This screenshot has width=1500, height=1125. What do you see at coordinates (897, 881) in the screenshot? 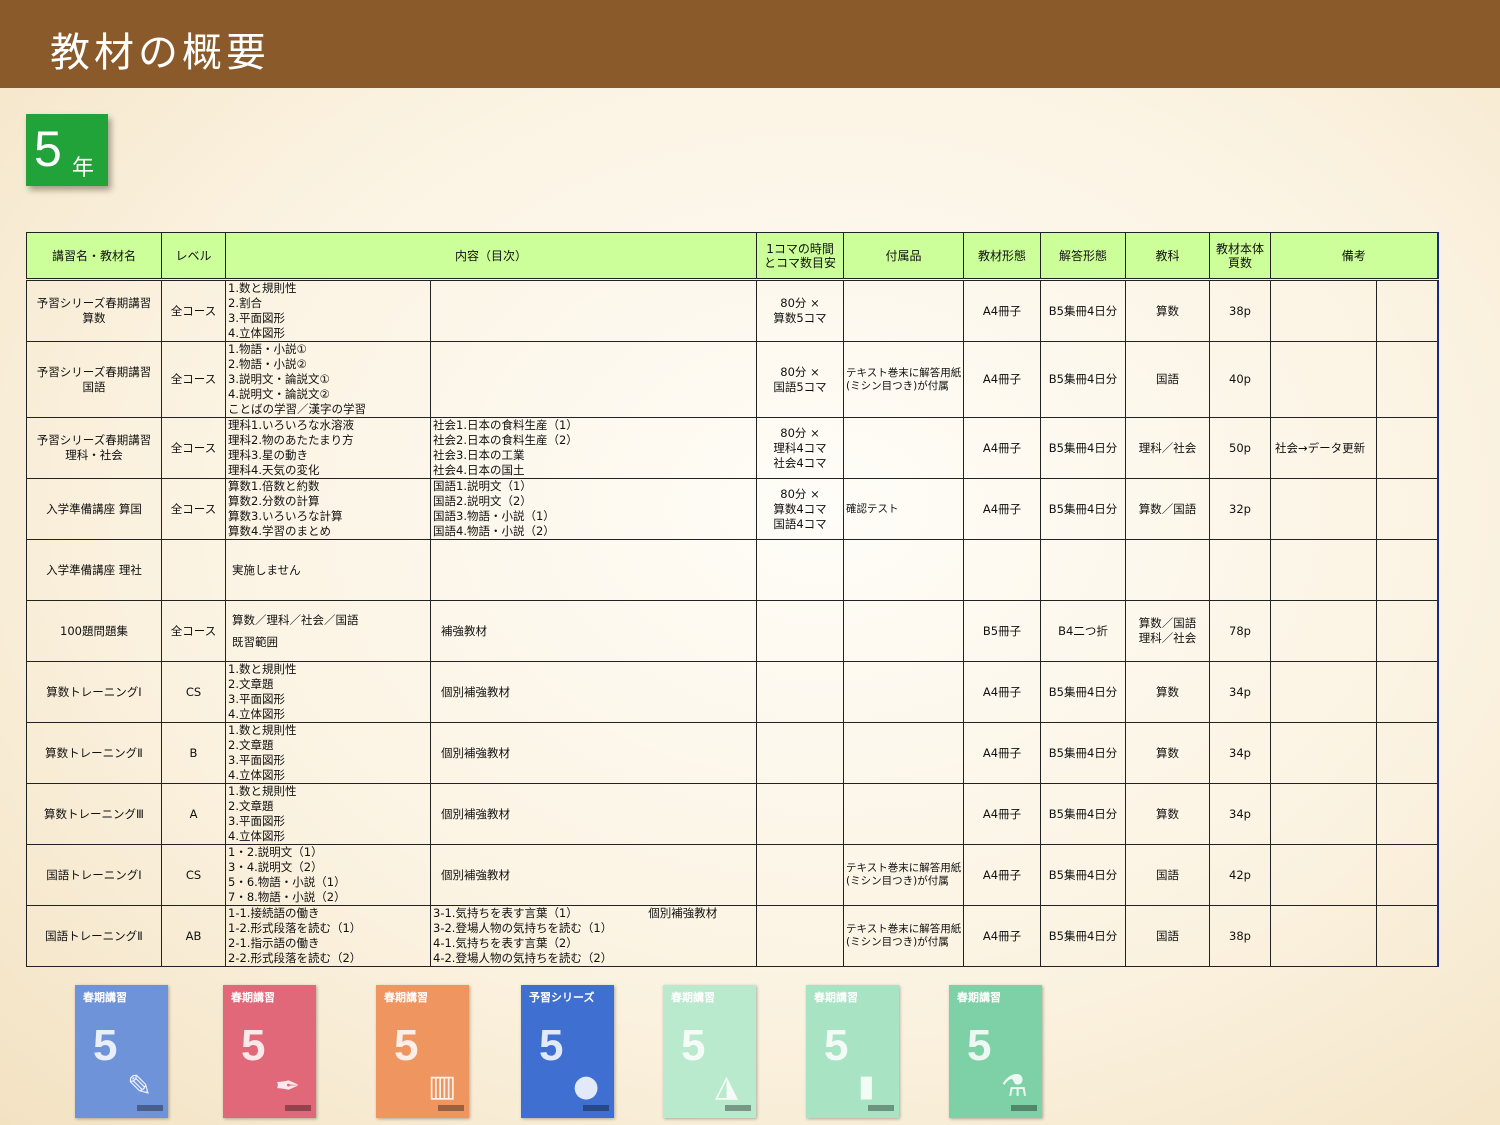
I see `cell-line: (ミシン目つき)が付属` at bounding box center [897, 881].